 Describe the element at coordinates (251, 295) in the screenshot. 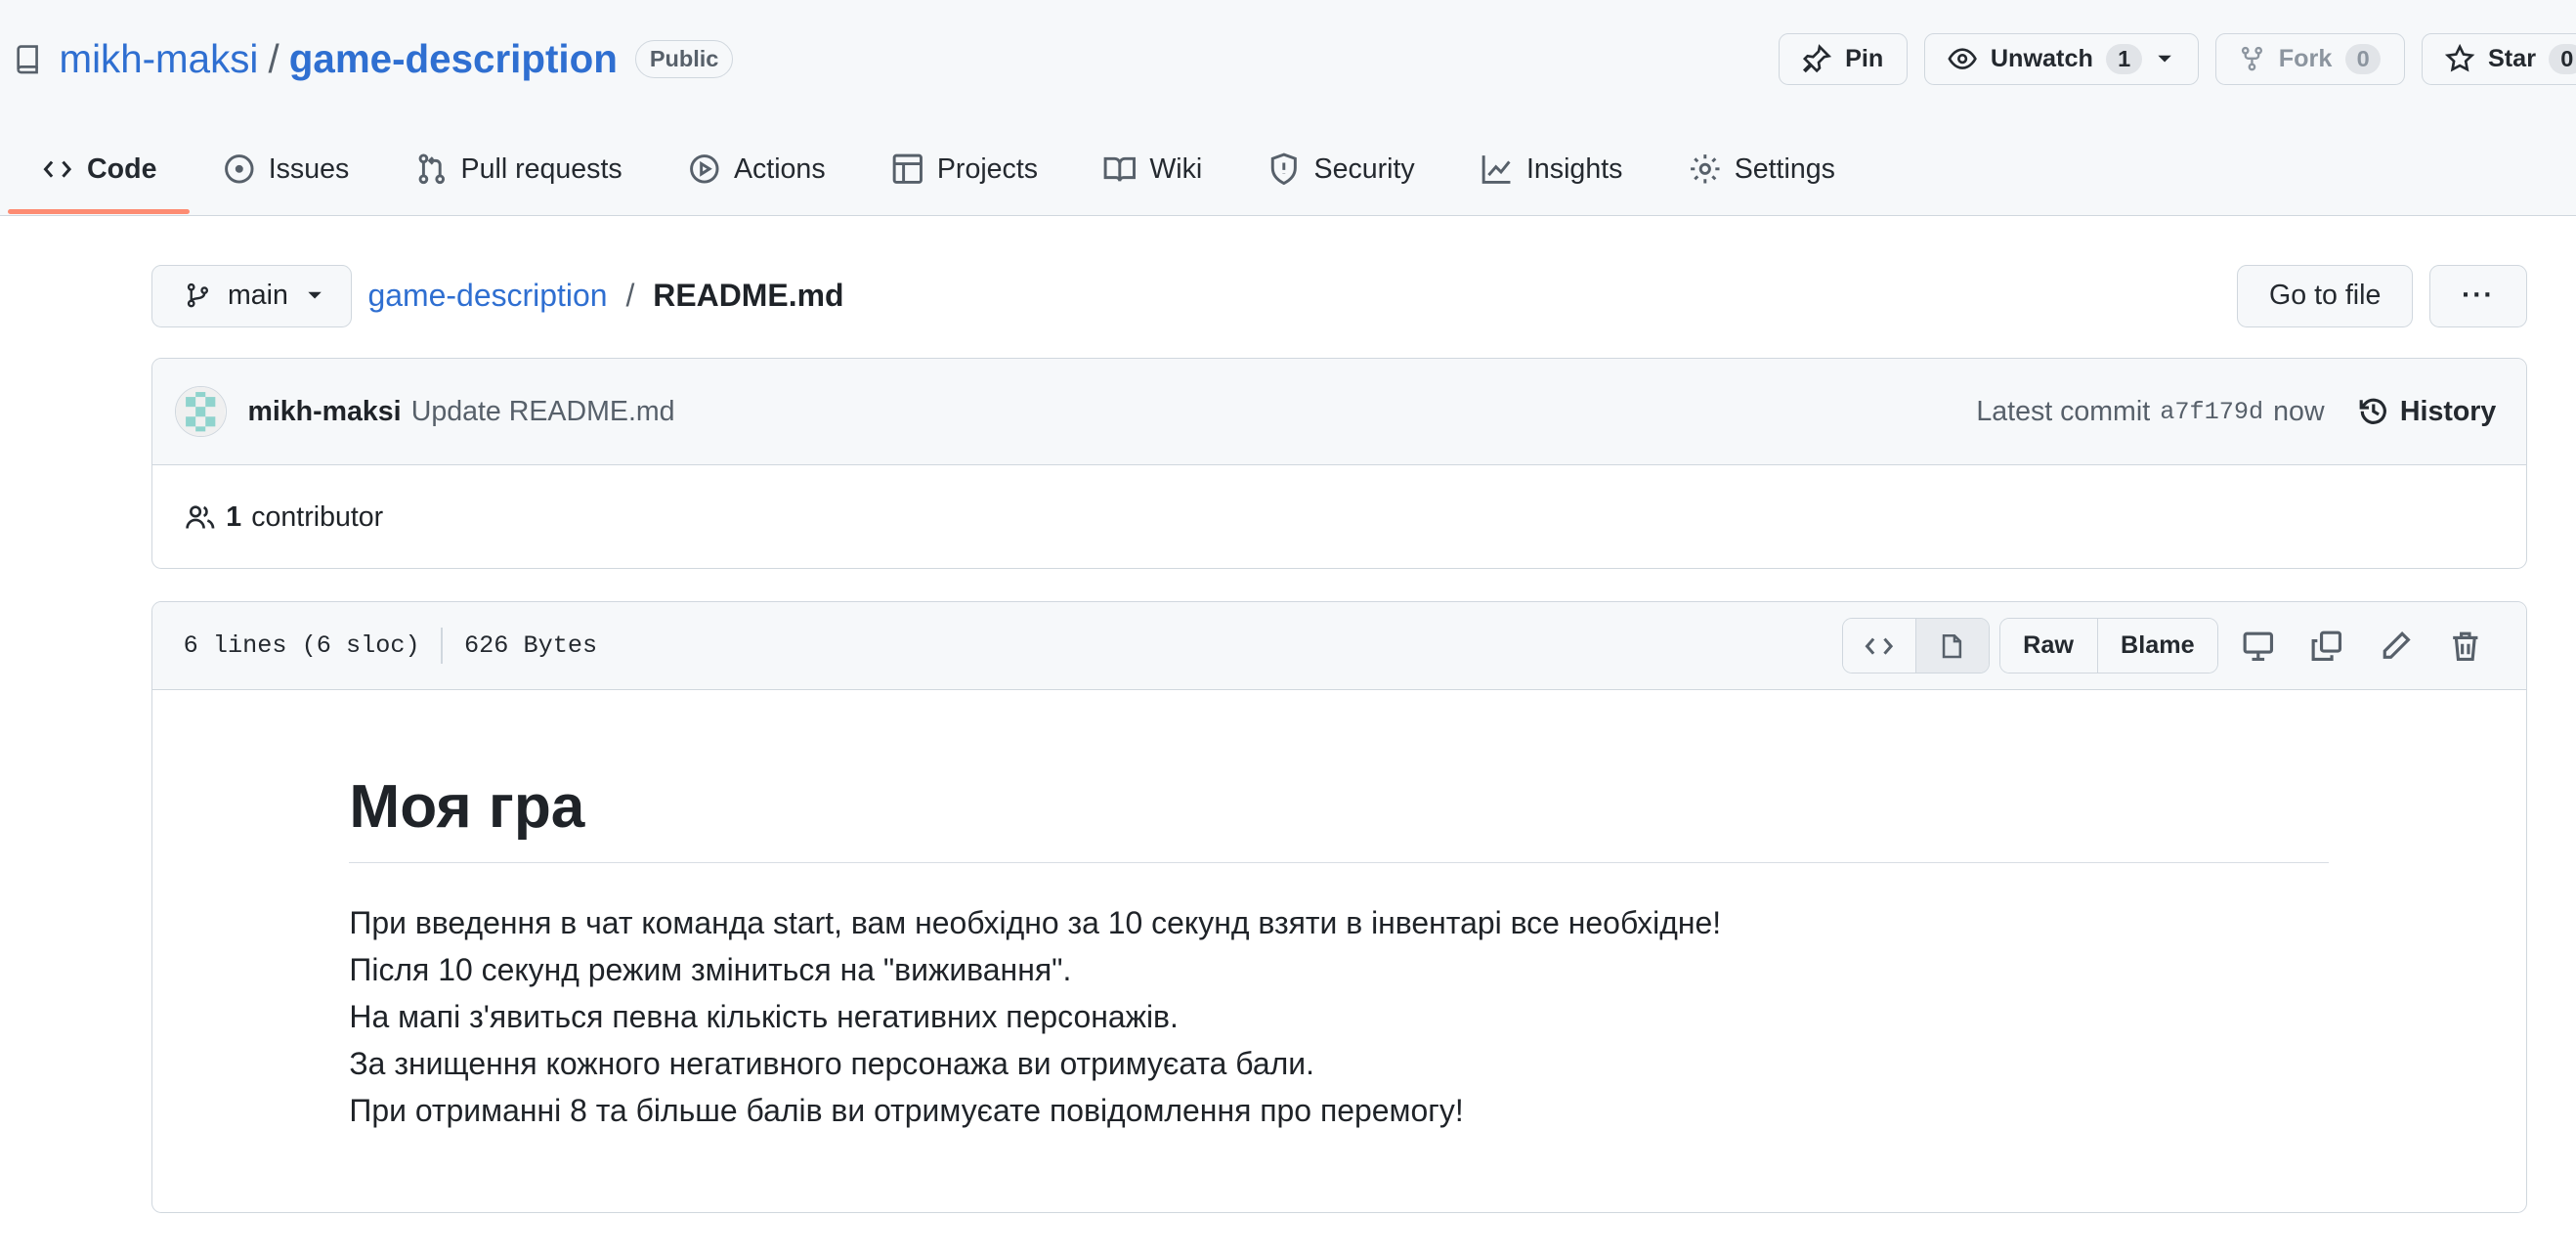

I see `branch-selector: main` at that location.